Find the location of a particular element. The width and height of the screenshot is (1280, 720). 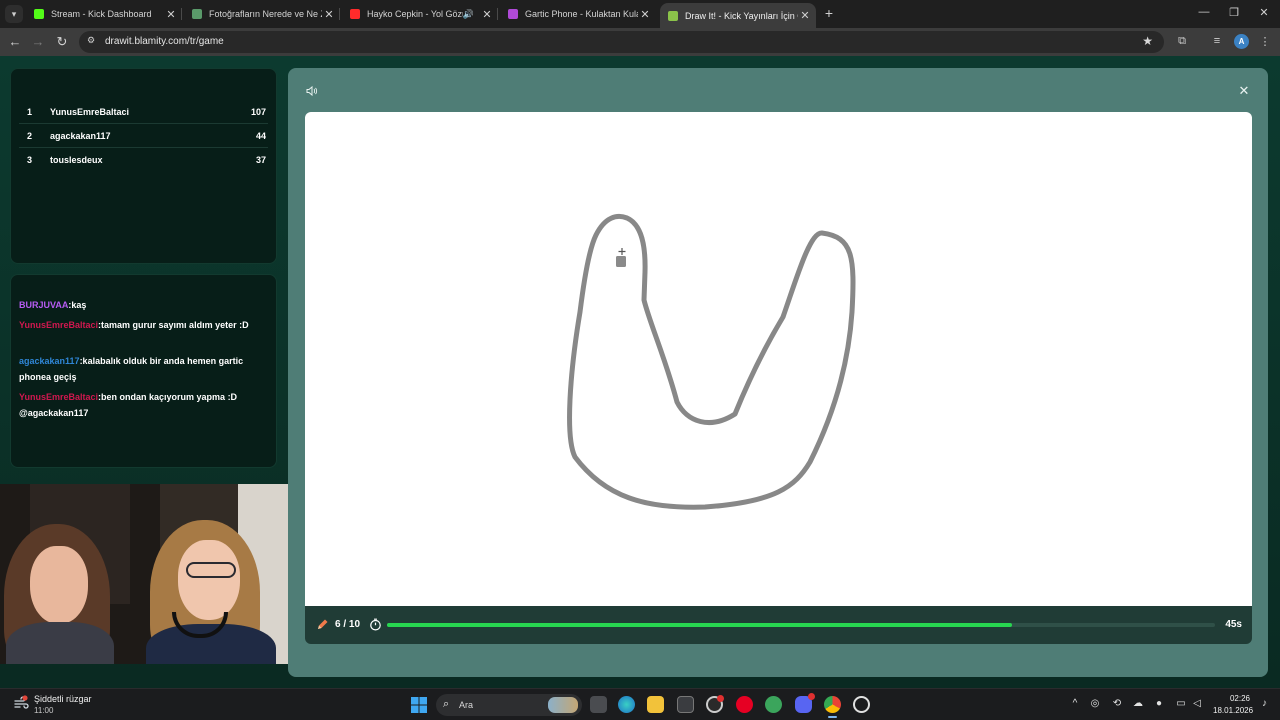

search-highlight-image is located at coordinates (563, 705).